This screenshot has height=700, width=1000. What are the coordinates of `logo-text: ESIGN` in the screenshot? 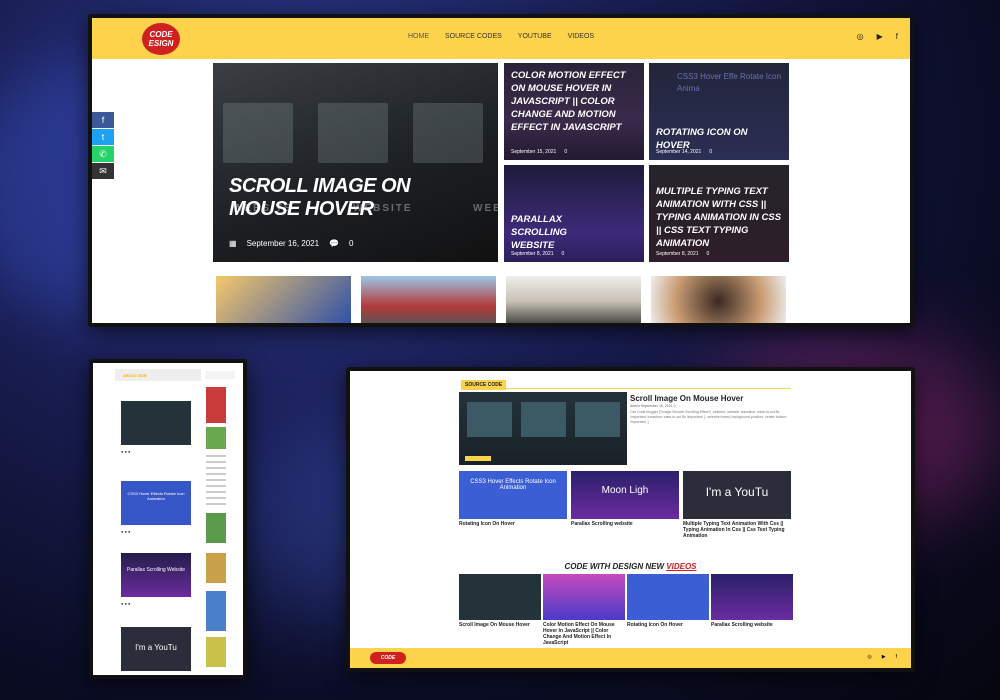 It's located at (161, 43).